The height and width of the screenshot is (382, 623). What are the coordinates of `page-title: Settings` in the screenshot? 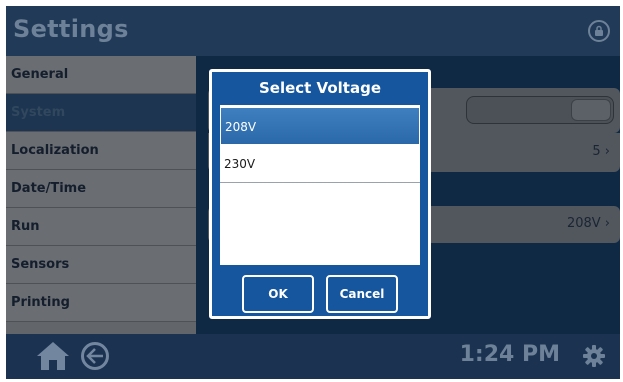 It's located at (71, 29).